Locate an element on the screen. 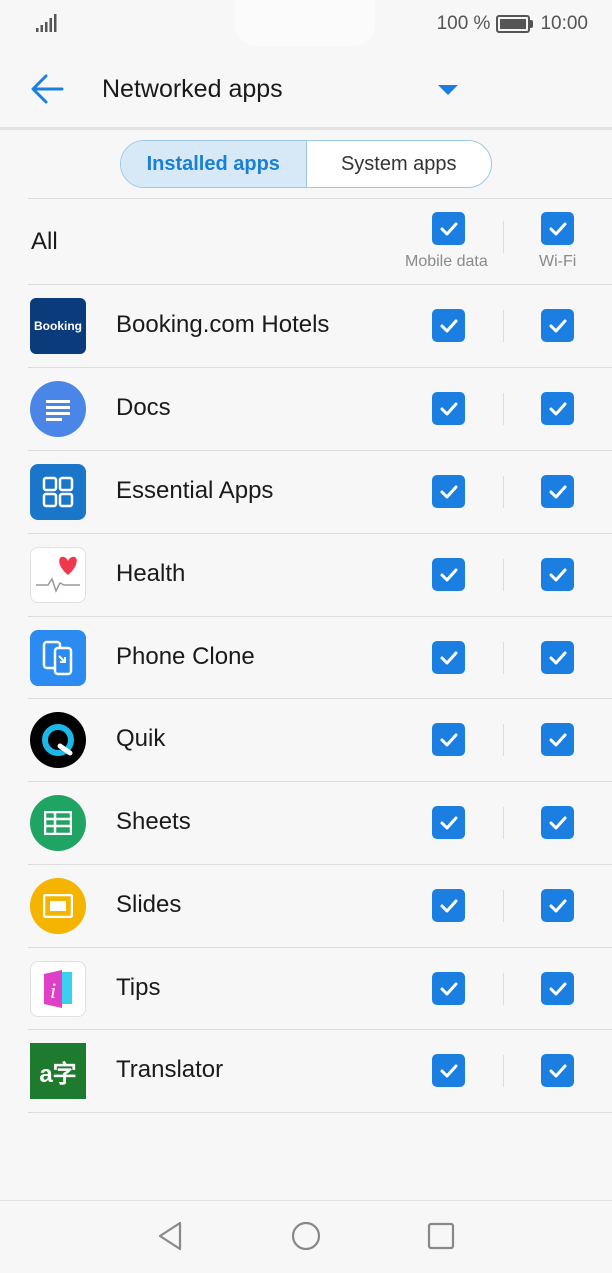 The width and height of the screenshot is (612, 1273). sheets-icon is located at coordinates (58, 823).